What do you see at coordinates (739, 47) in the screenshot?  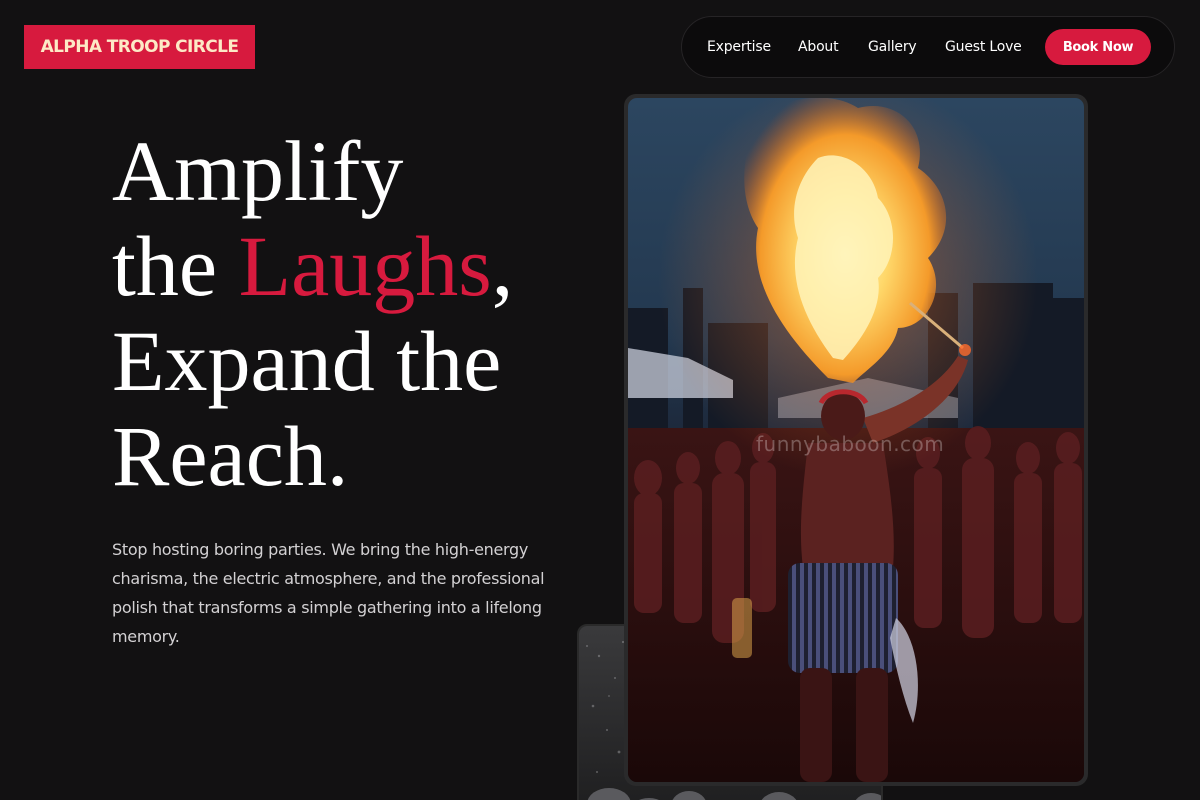 I see `nav-link-expertise: Expertise` at bounding box center [739, 47].